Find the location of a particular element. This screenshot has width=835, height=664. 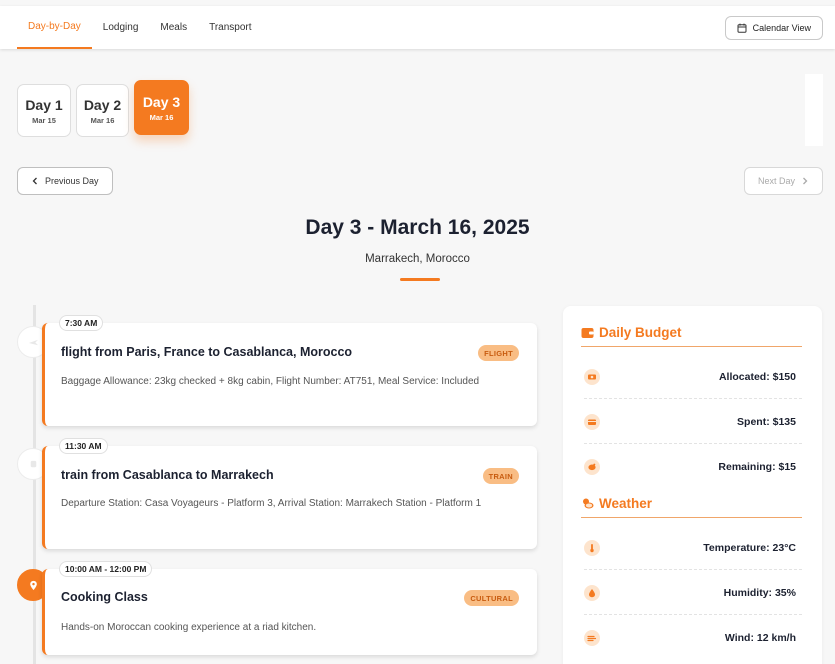

map-pin-icon is located at coordinates (33, 585).